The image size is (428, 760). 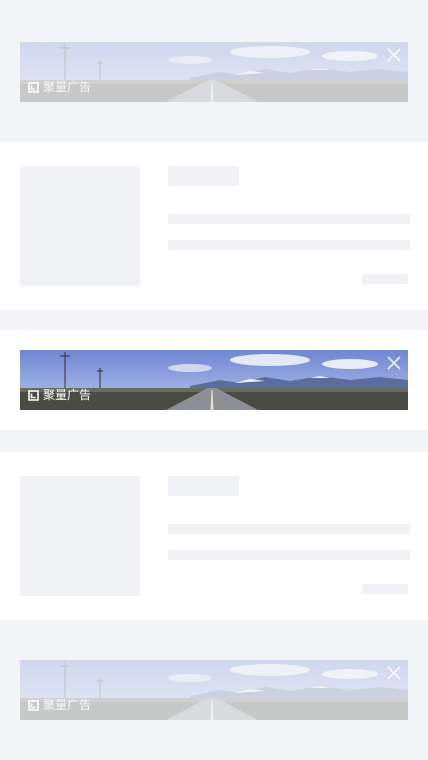 What do you see at coordinates (214, 72) in the screenshot?
I see `ad-banner-1: 聚量广告` at bounding box center [214, 72].